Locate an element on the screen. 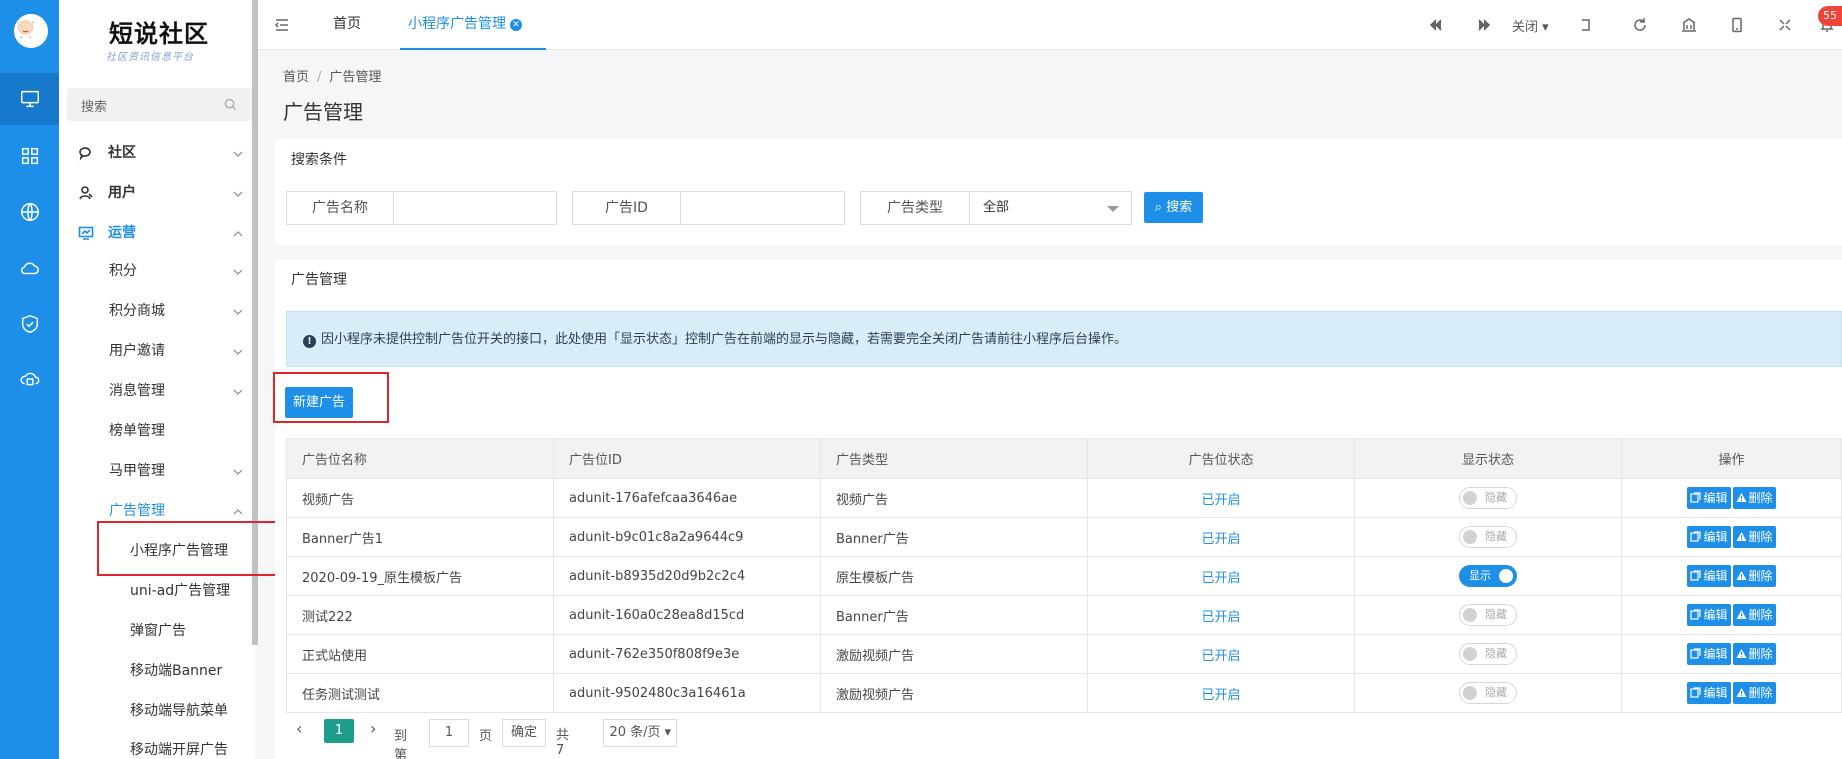  warning-icon is located at coordinates (1741, 573).